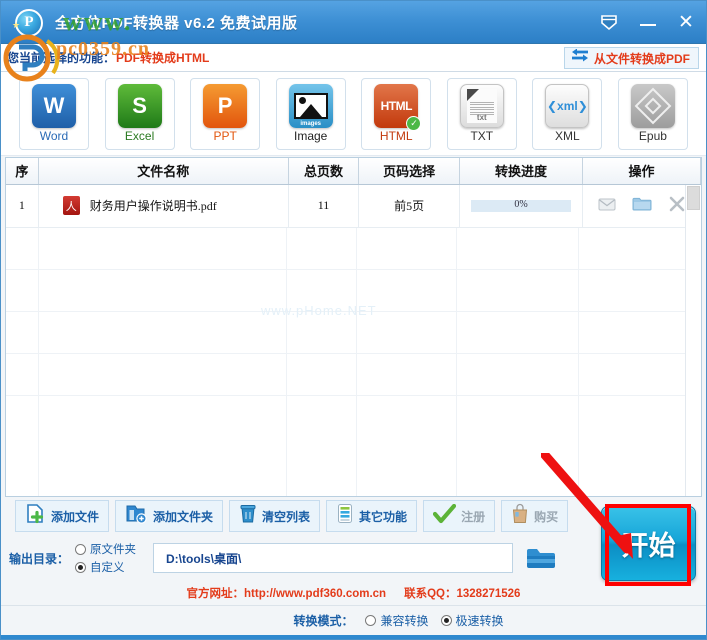  What do you see at coordinates (54, 106) in the screenshot?
I see `word-format-icon: W` at bounding box center [54, 106].